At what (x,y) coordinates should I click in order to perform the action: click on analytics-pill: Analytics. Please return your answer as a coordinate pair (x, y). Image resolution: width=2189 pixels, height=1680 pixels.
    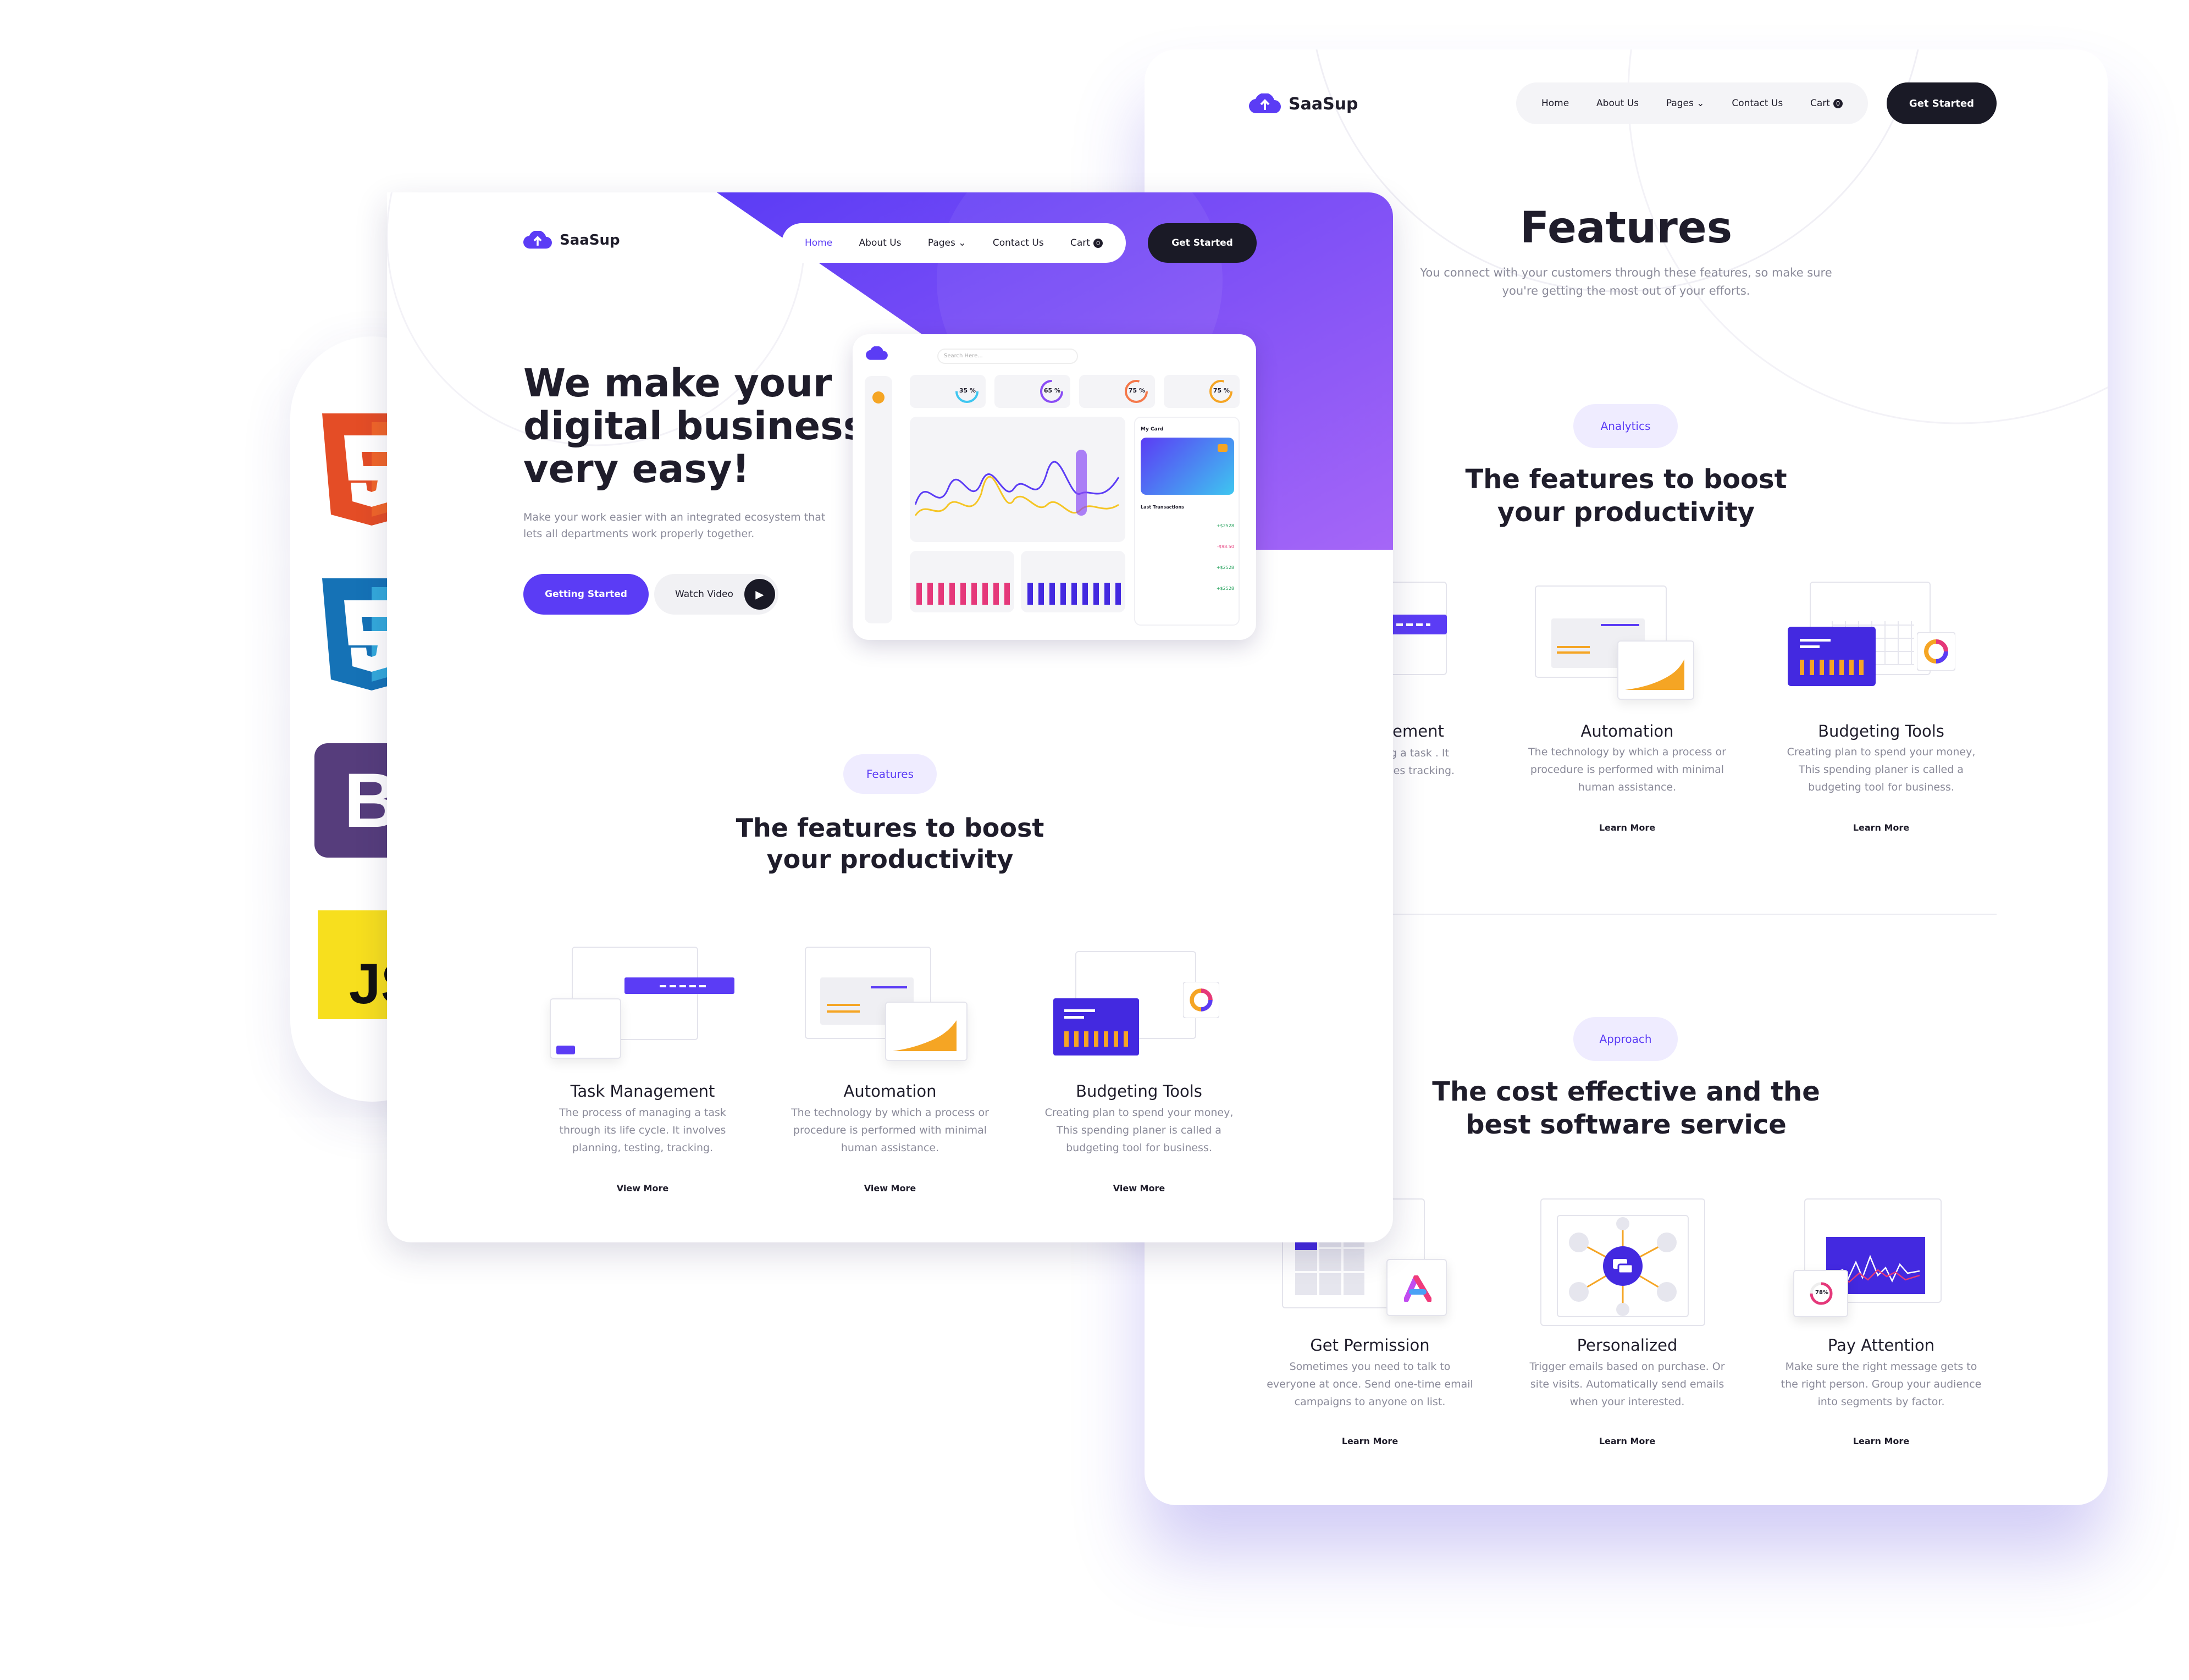
    Looking at the image, I should click on (1625, 426).